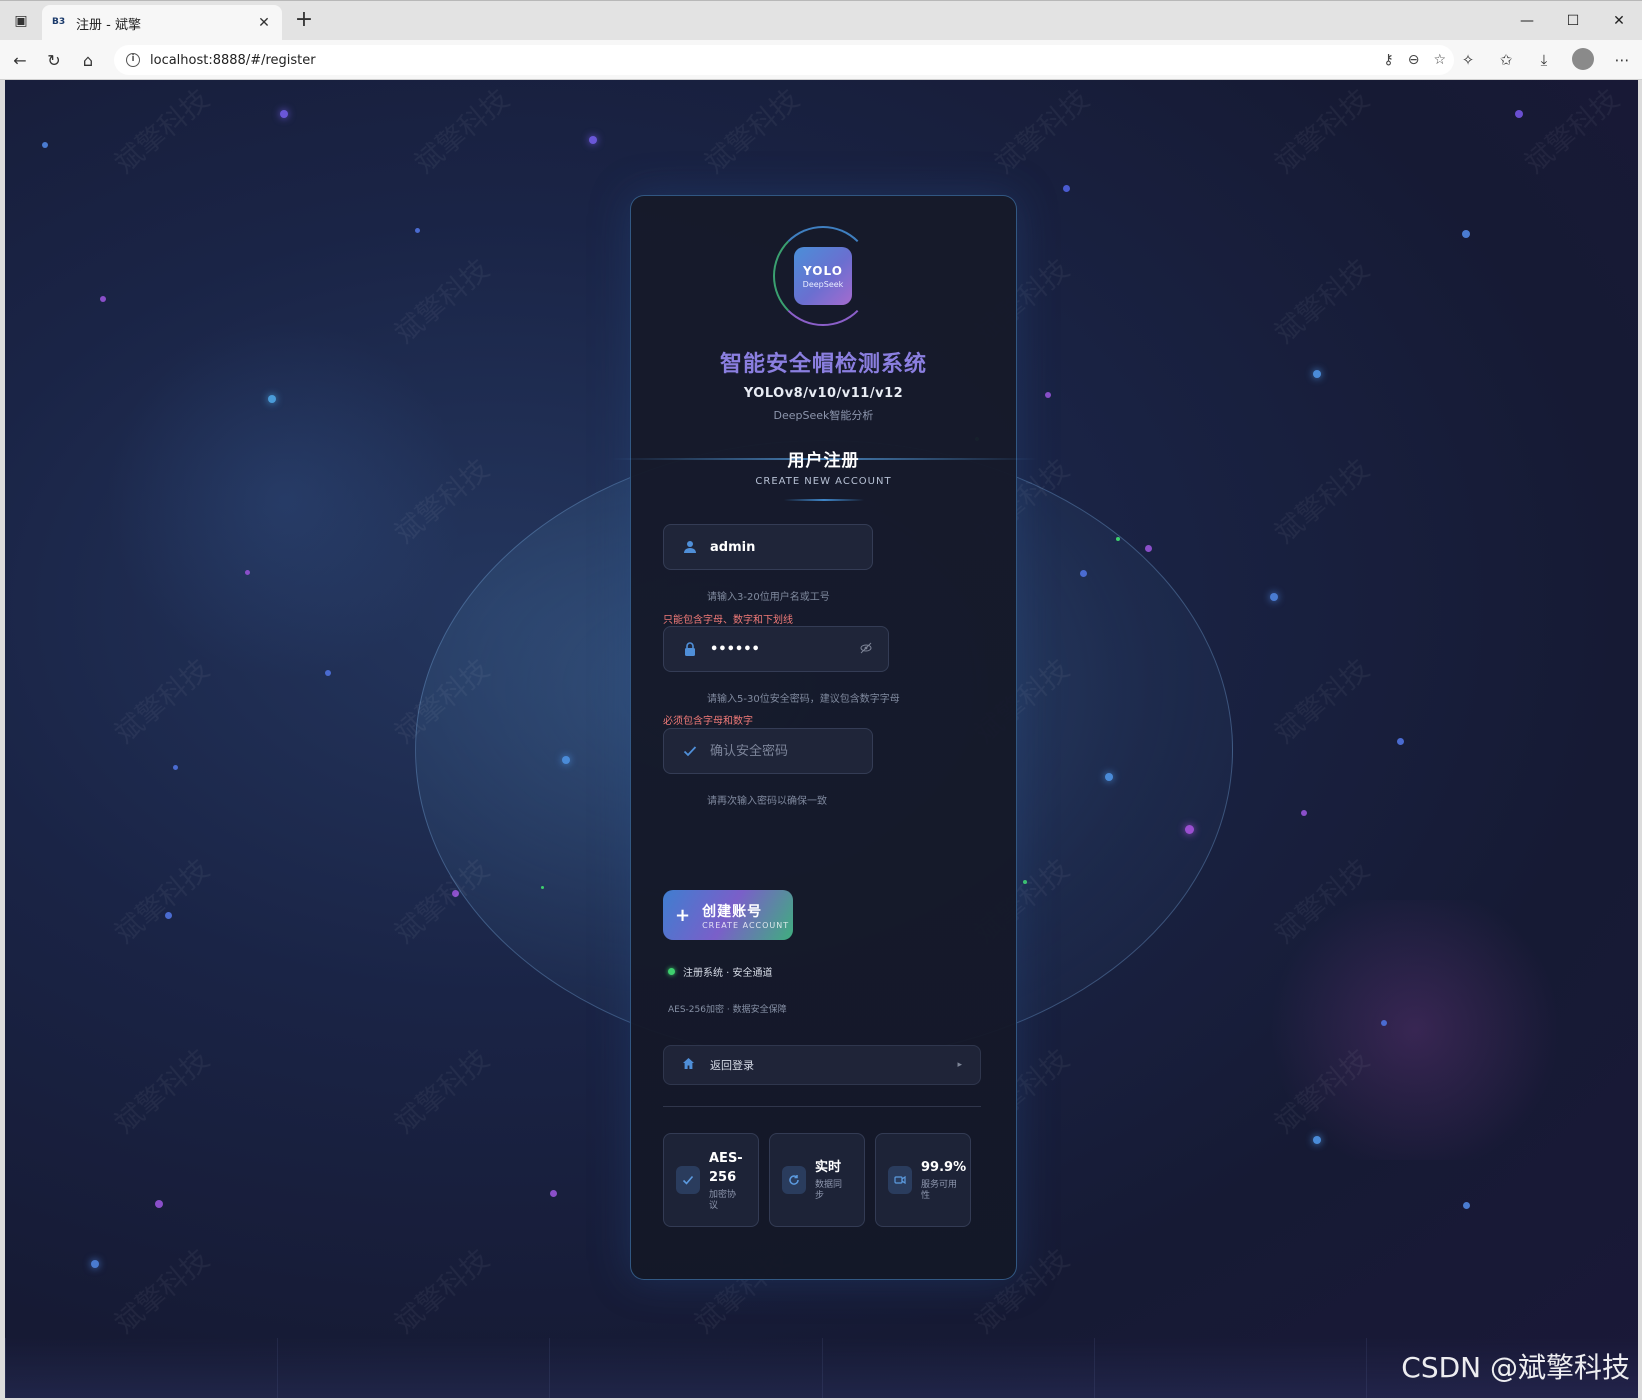 The image size is (1642, 1400). What do you see at coordinates (820, 1196) in the screenshot?
I see `stat-label: 步` at bounding box center [820, 1196].